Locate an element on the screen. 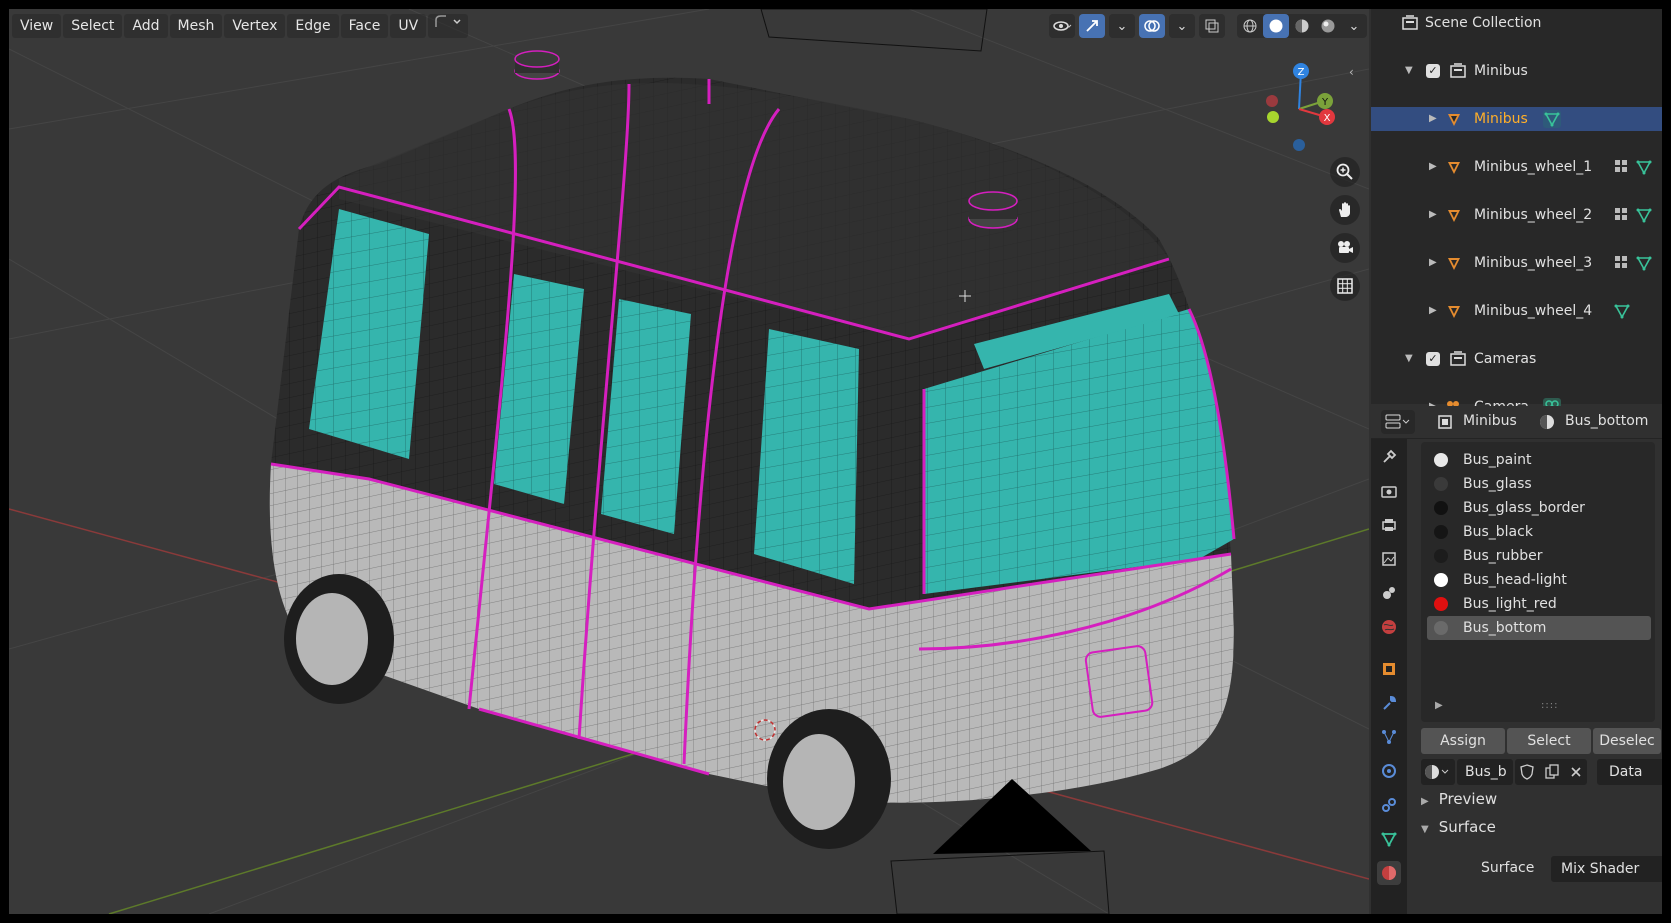  editor-type-dropdown is located at coordinates (1398, 422).